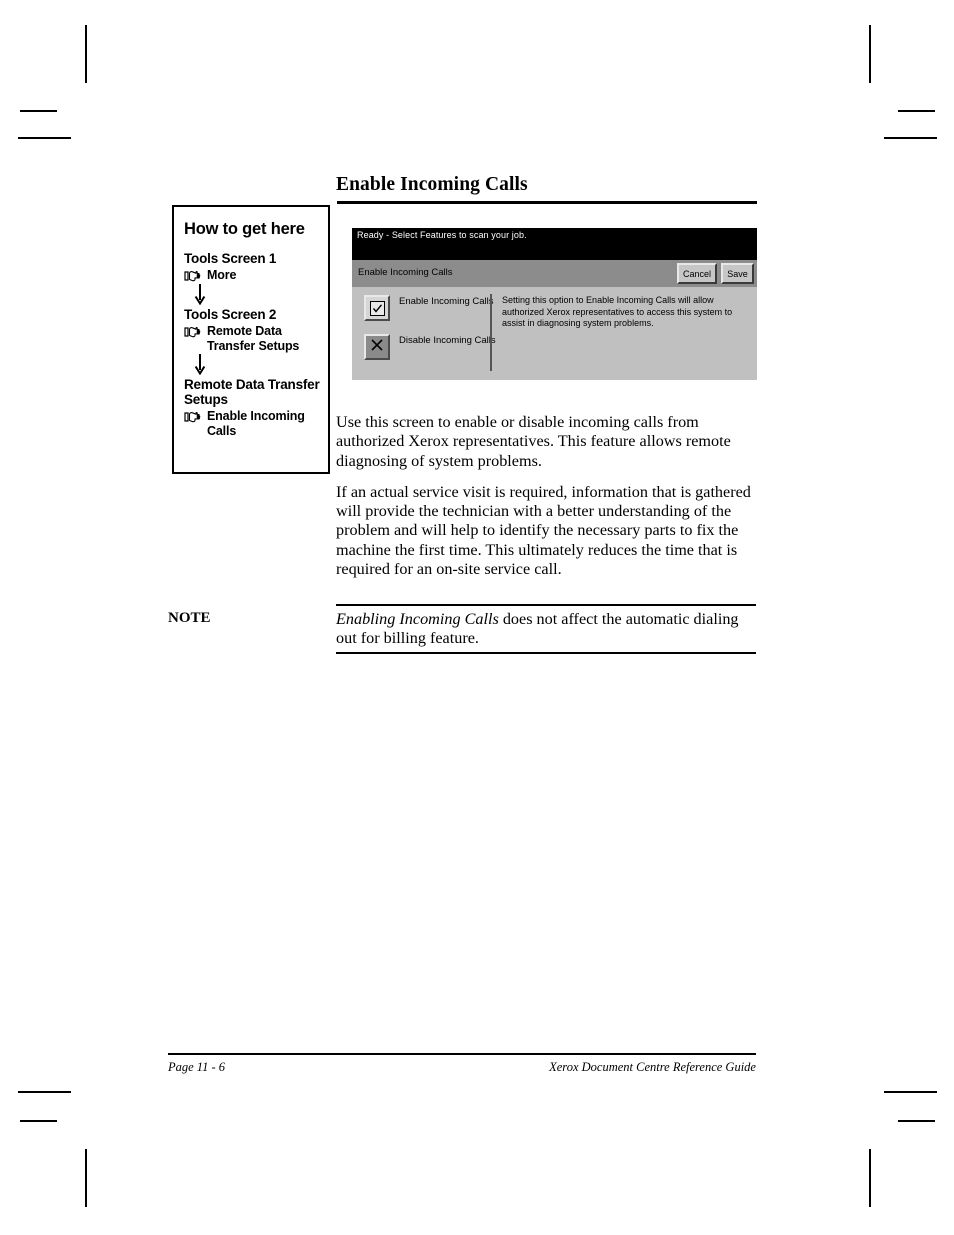  I want to click on crop-mark-top-left-vertical, so click(86, 54).